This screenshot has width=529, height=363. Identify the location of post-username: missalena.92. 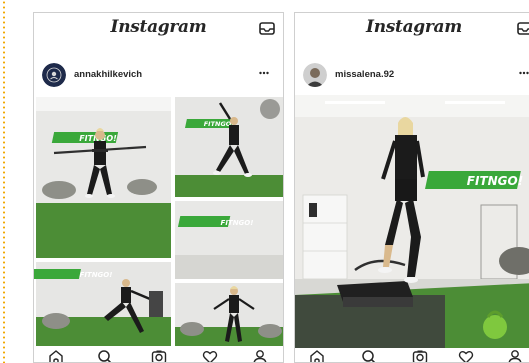
(364, 74).